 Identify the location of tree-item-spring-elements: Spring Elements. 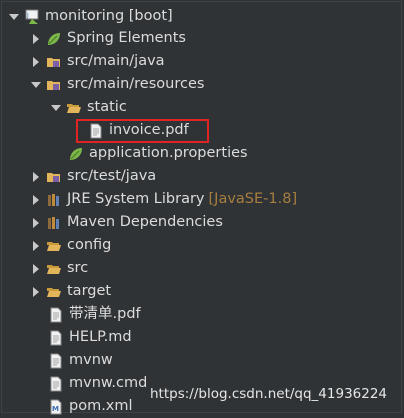
(108, 38).